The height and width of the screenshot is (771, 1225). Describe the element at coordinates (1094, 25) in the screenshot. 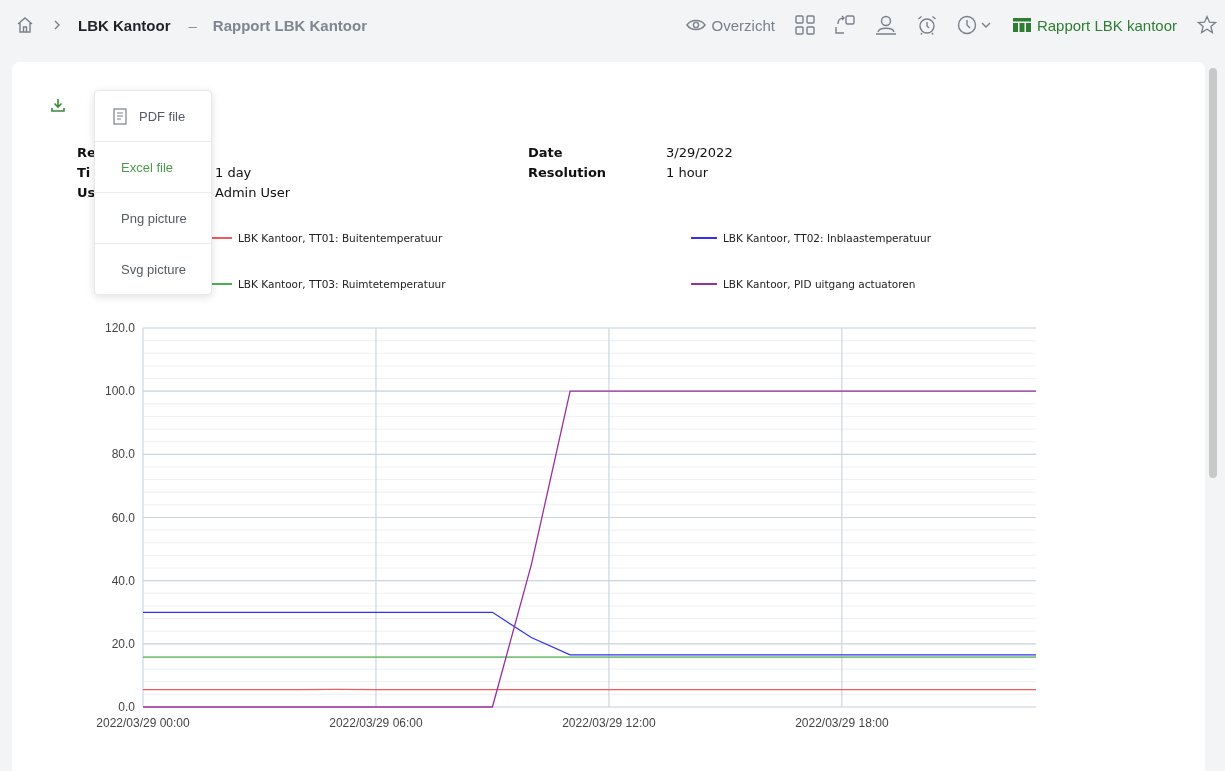

I see `report-button: Rapport LBK kantoor` at that location.